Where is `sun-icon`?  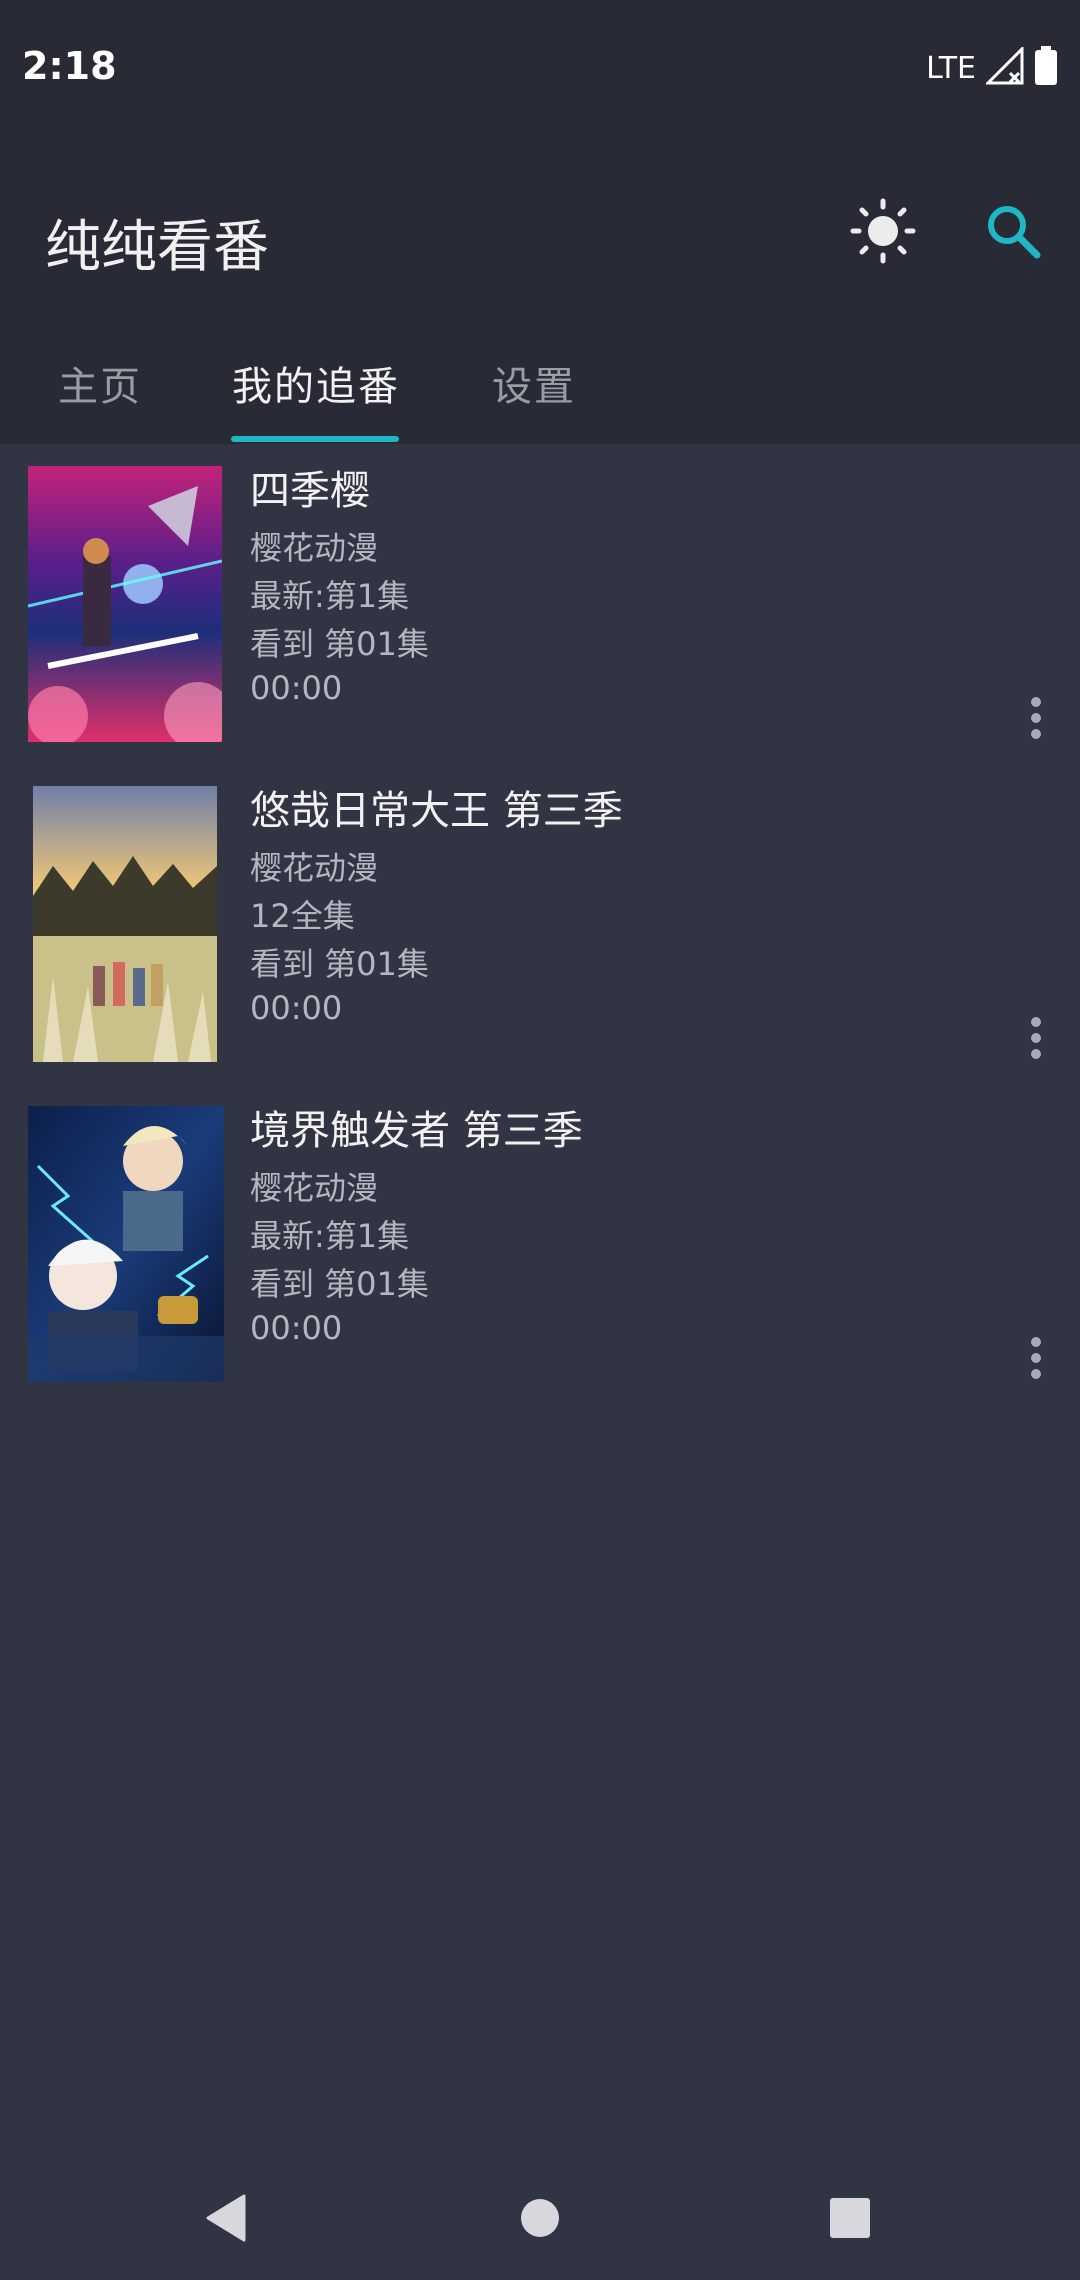 sun-icon is located at coordinates (883, 233).